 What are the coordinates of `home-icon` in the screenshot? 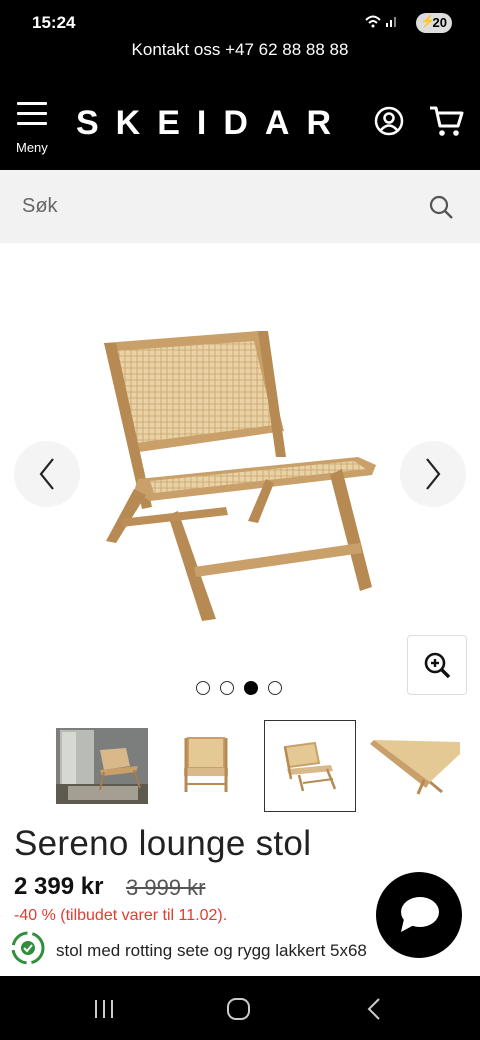 It's located at (241, 1009).